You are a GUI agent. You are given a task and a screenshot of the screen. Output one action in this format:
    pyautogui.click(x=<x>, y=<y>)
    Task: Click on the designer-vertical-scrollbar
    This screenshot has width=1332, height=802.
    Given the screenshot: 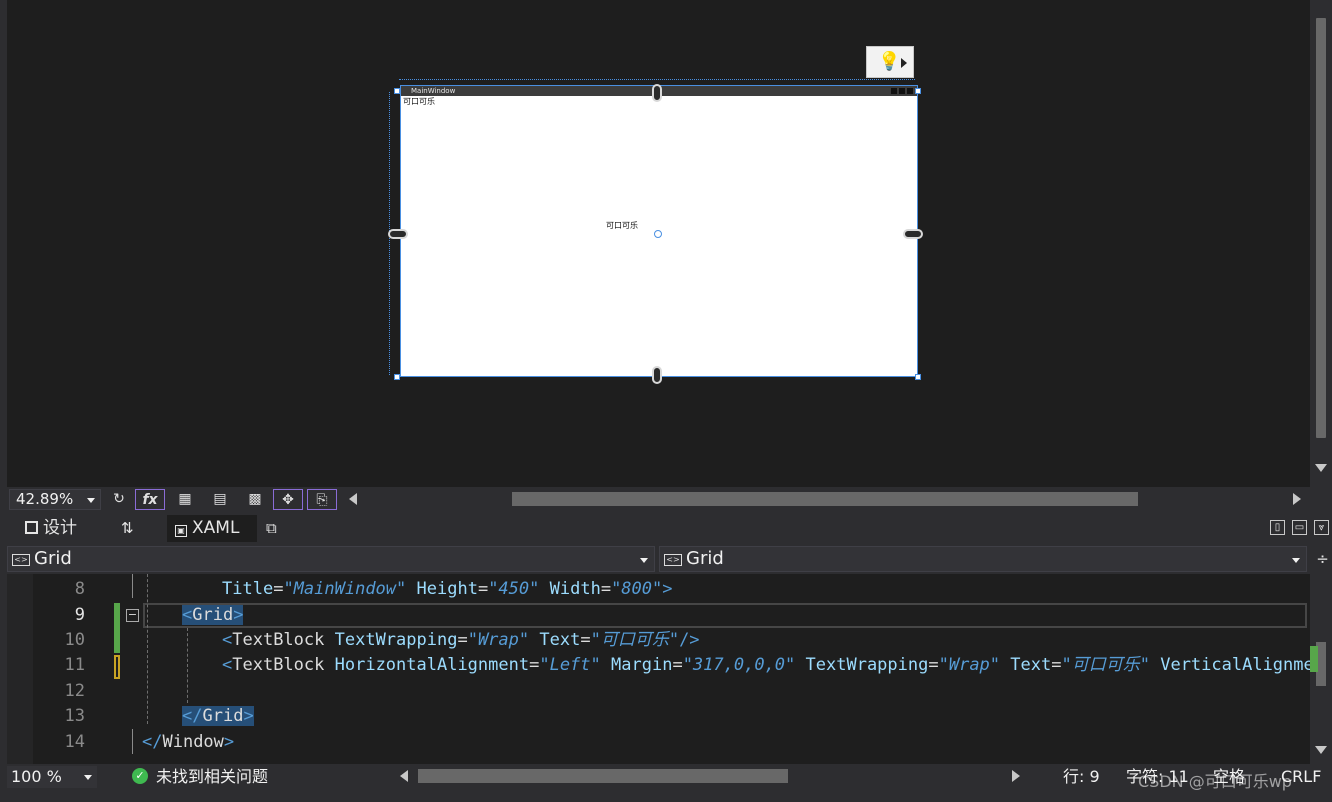 What is the action you would take?
    pyautogui.click(x=1321, y=243)
    